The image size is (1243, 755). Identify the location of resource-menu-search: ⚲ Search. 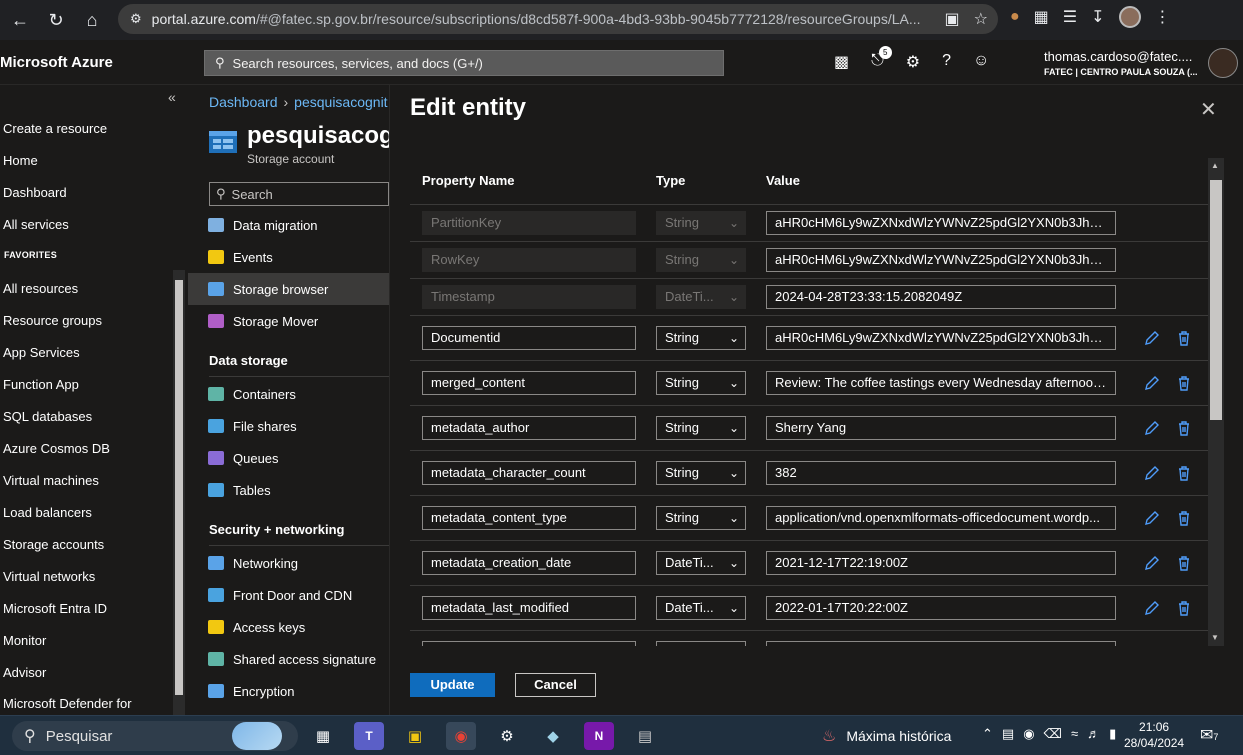
(299, 194).